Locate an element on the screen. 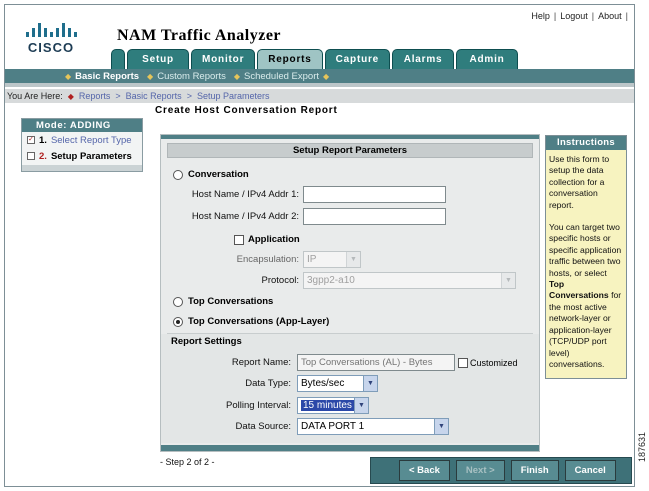  help-link: Help is located at coordinates (540, 16).